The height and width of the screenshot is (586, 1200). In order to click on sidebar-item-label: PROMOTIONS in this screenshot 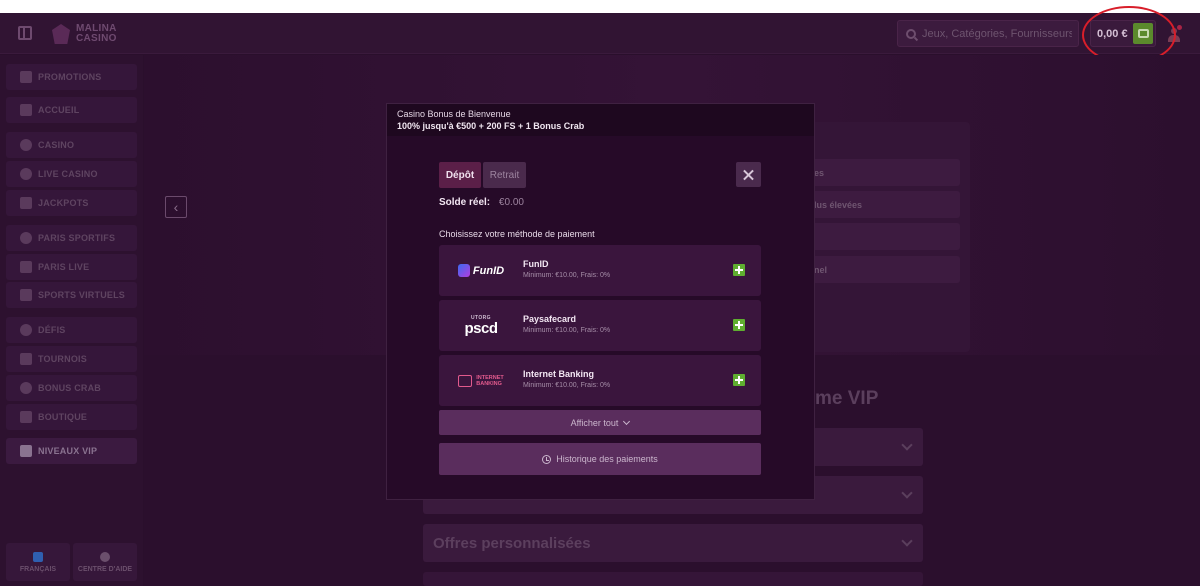, I will do `click(70, 77)`.